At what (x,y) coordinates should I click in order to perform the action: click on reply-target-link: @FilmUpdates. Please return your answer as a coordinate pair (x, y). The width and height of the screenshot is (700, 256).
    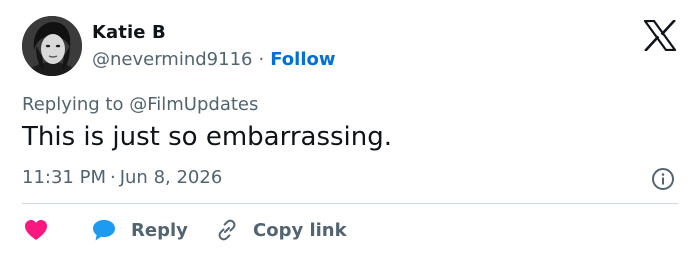
    Looking at the image, I should click on (193, 104).